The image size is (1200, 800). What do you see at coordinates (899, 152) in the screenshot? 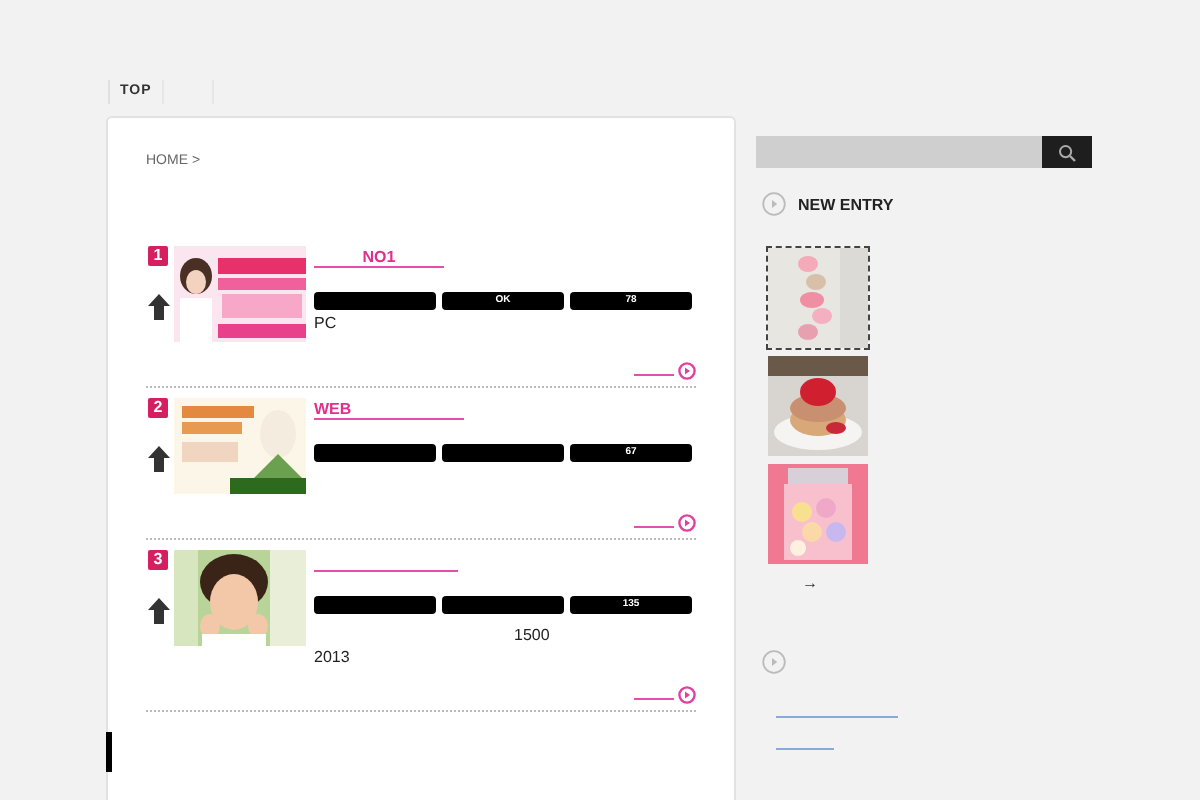
I see `search-field` at bounding box center [899, 152].